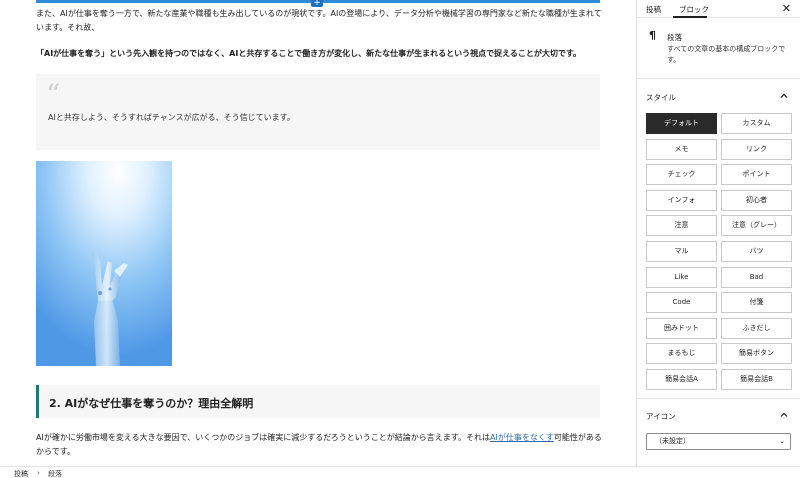  Describe the element at coordinates (681, 175) in the screenshot. I see `style-button: チェック` at that location.